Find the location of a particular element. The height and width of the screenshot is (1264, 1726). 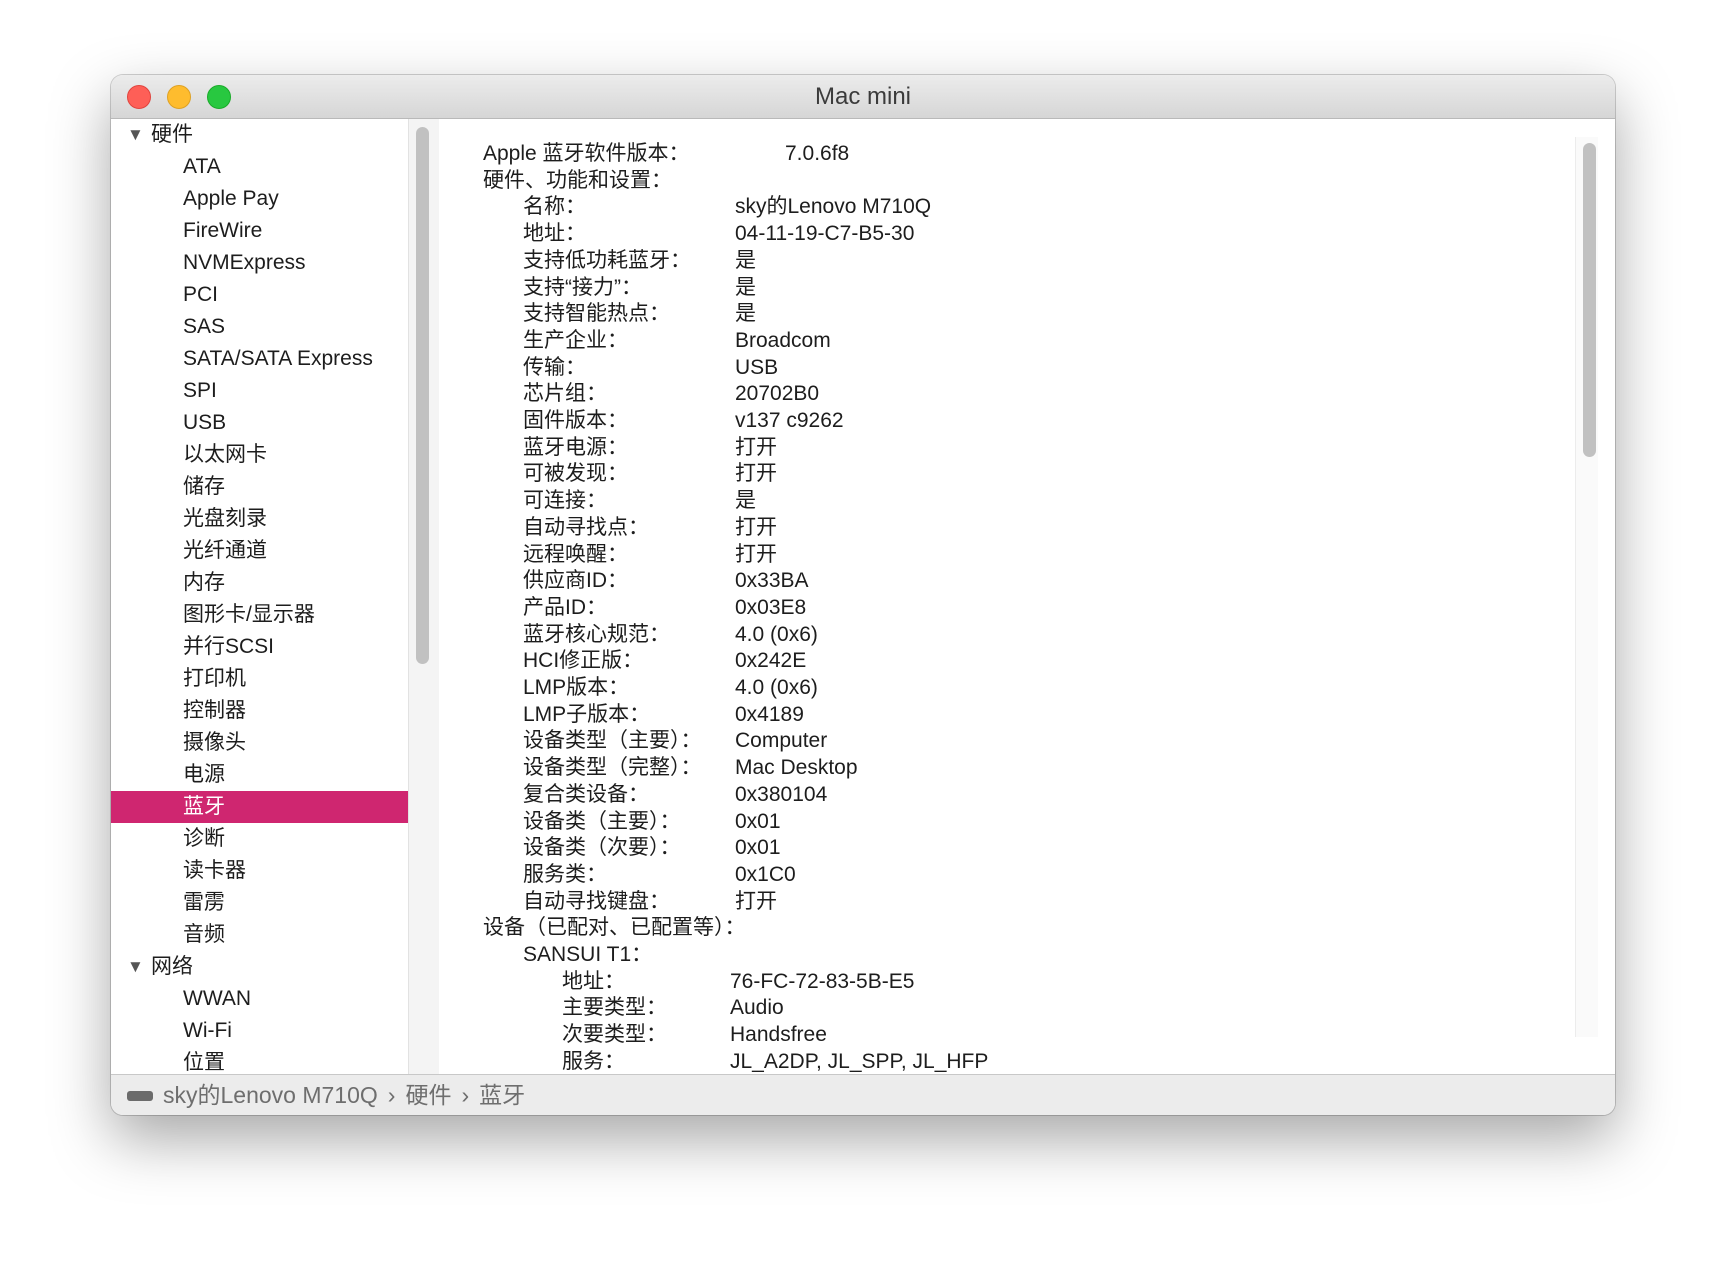

sidebar-item-label: 控制器 is located at coordinates (214, 710).